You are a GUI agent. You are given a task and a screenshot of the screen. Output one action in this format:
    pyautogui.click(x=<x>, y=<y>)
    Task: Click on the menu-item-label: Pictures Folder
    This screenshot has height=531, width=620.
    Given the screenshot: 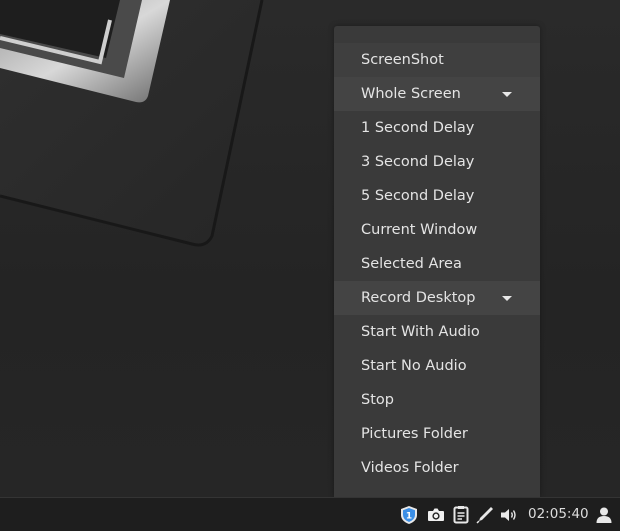 What is the action you would take?
    pyautogui.click(x=414, y=434)
    